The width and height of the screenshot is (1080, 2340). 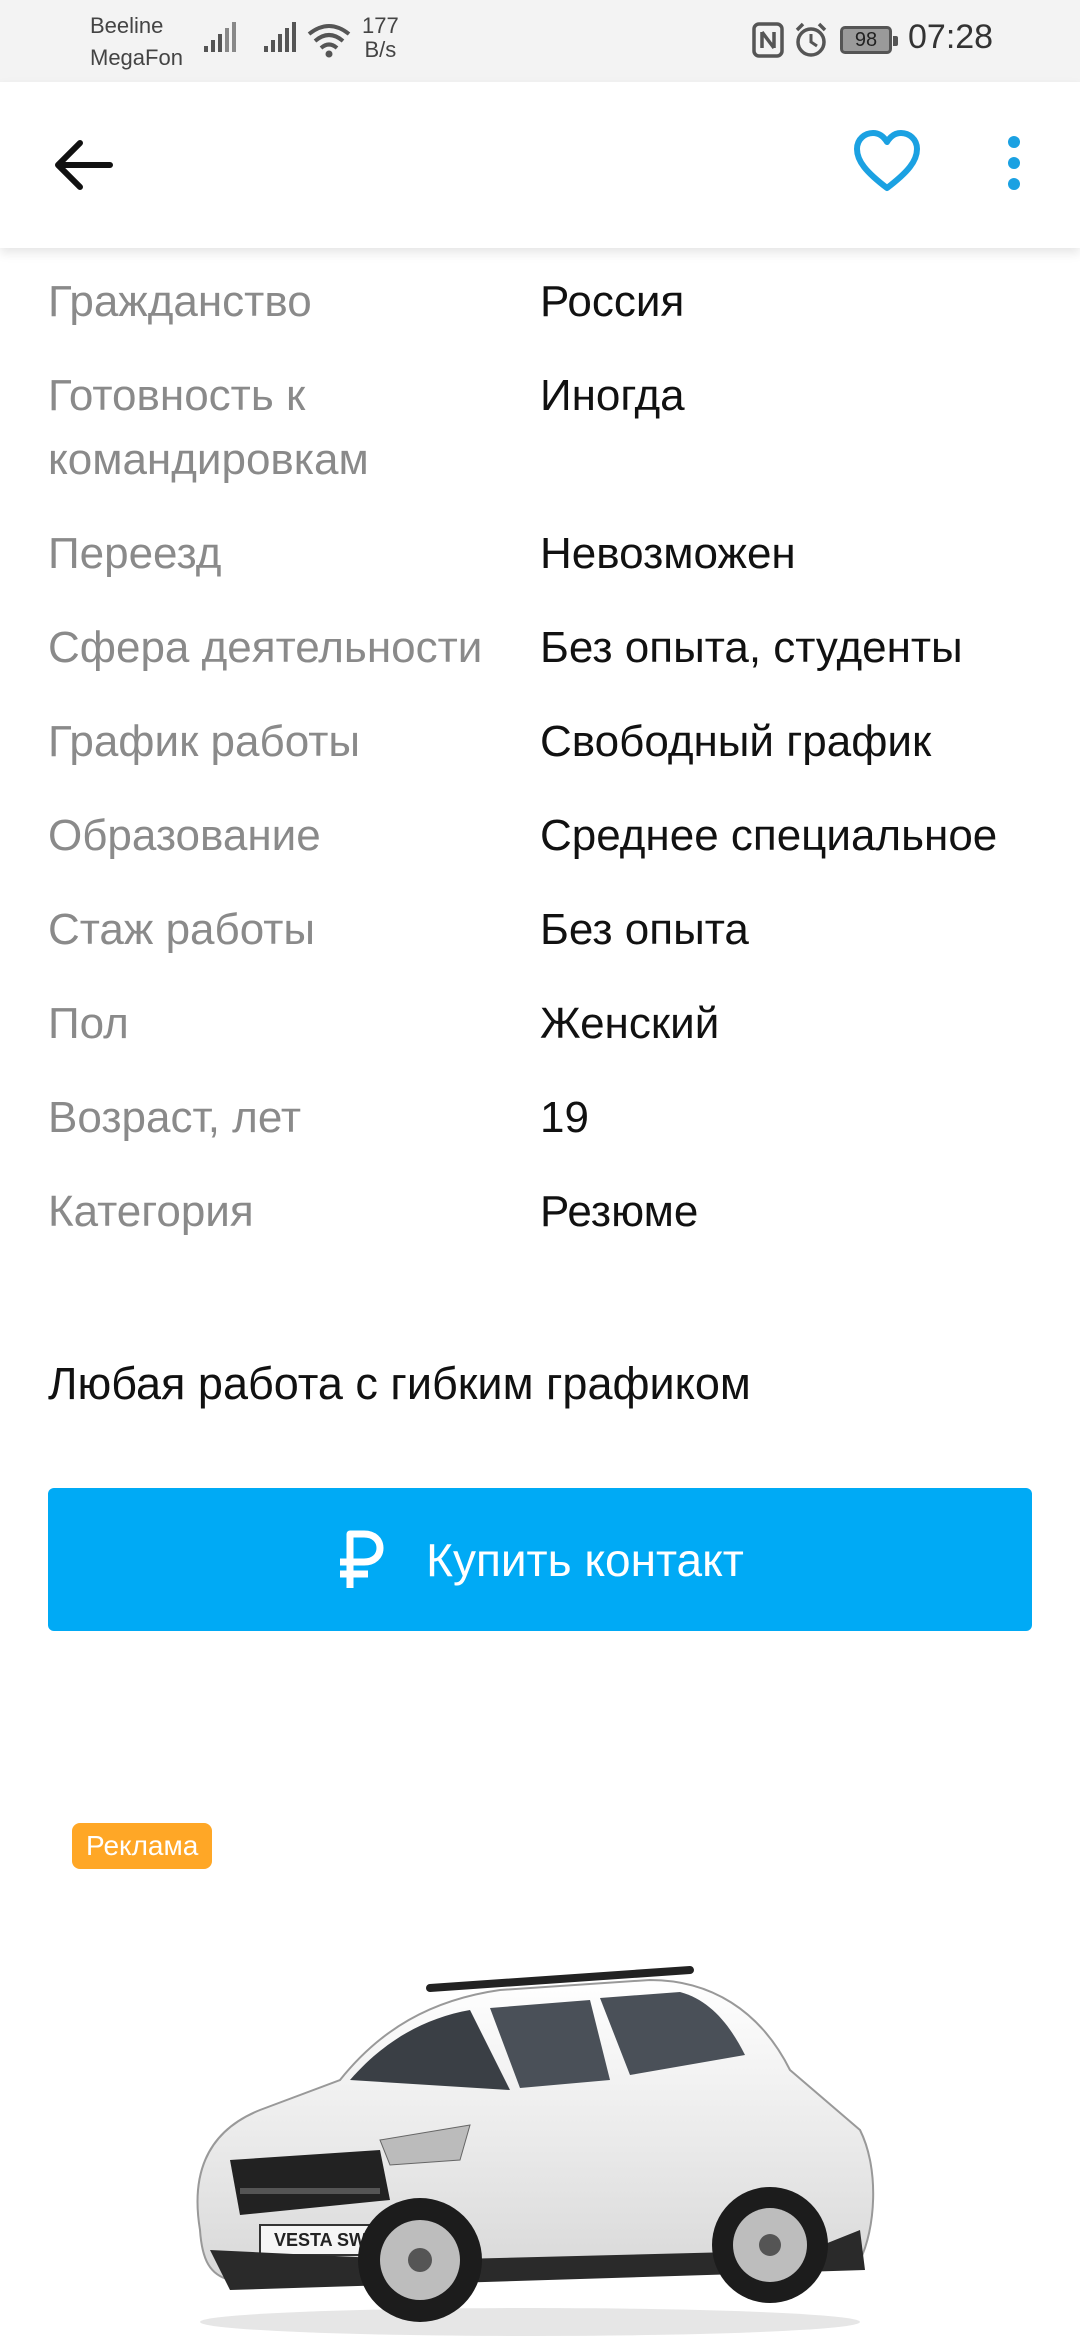 What do you see at coordinates (136, 42) in the screenshot?
I see `carrier-names: Beeline MegaFon` at bounding box center [136, 42].